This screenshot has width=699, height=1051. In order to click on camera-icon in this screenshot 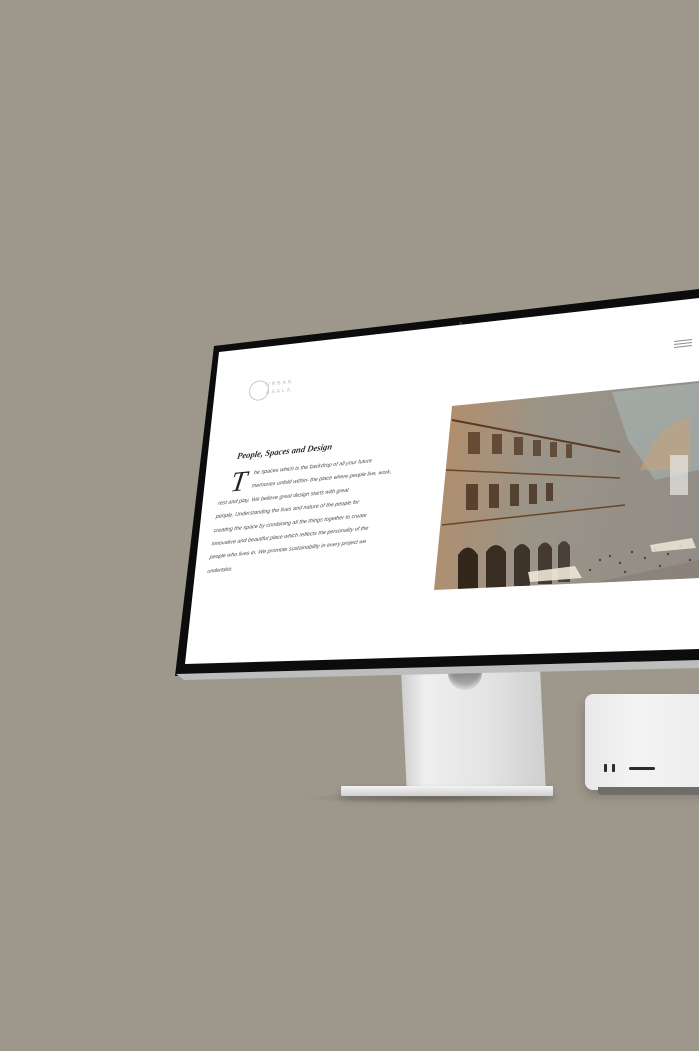, I will do `click(460, 323)`.